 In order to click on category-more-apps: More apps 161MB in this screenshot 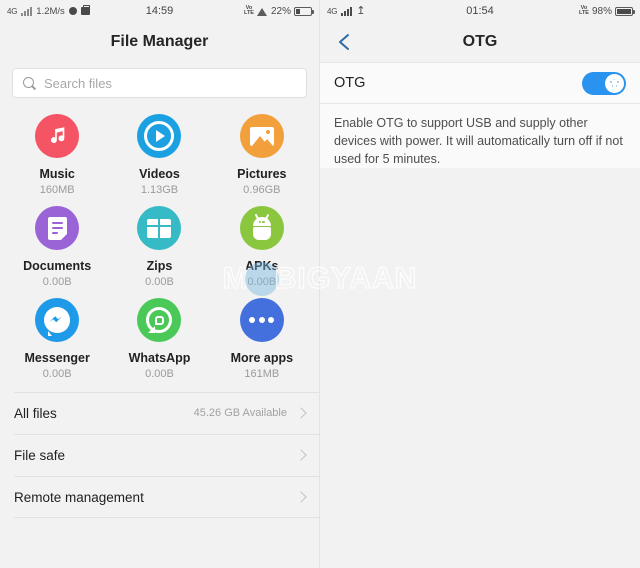, I will do `click(262, 339)`.